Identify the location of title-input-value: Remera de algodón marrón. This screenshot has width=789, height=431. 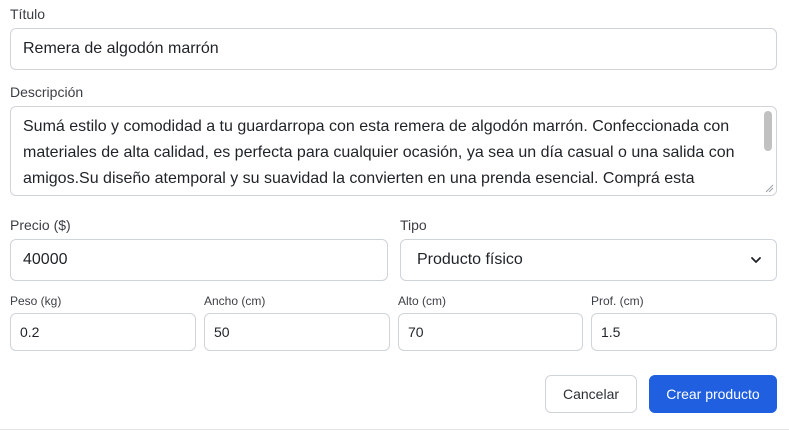
(121, 48).